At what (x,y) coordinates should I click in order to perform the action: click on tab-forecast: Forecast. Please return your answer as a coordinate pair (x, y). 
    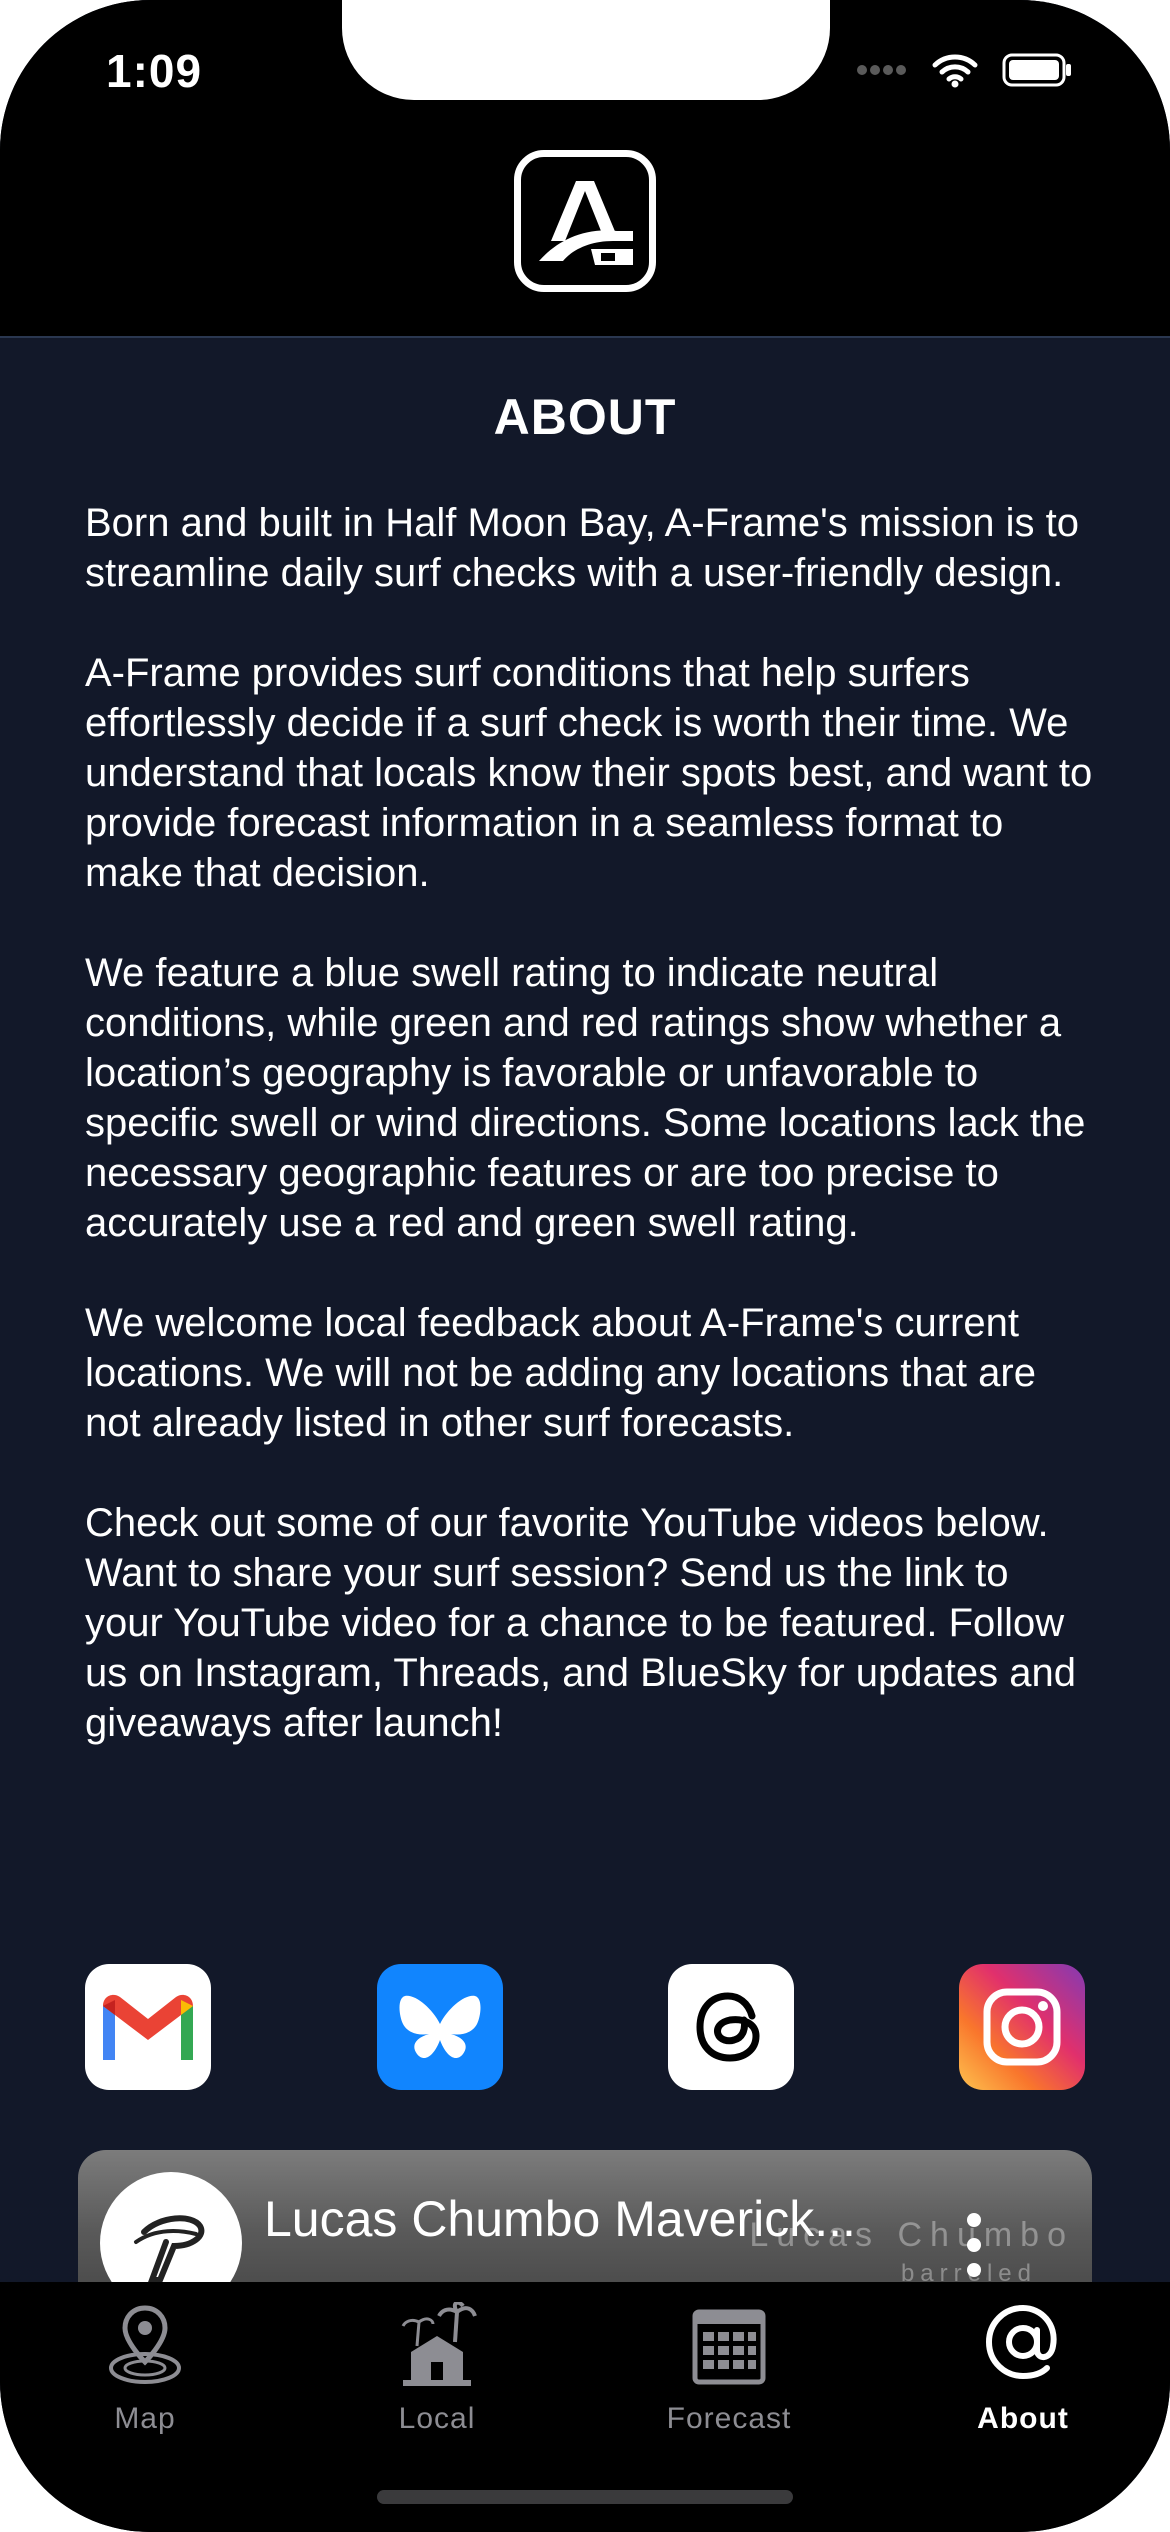
    Looking at the image, I should click on (729, 2387).